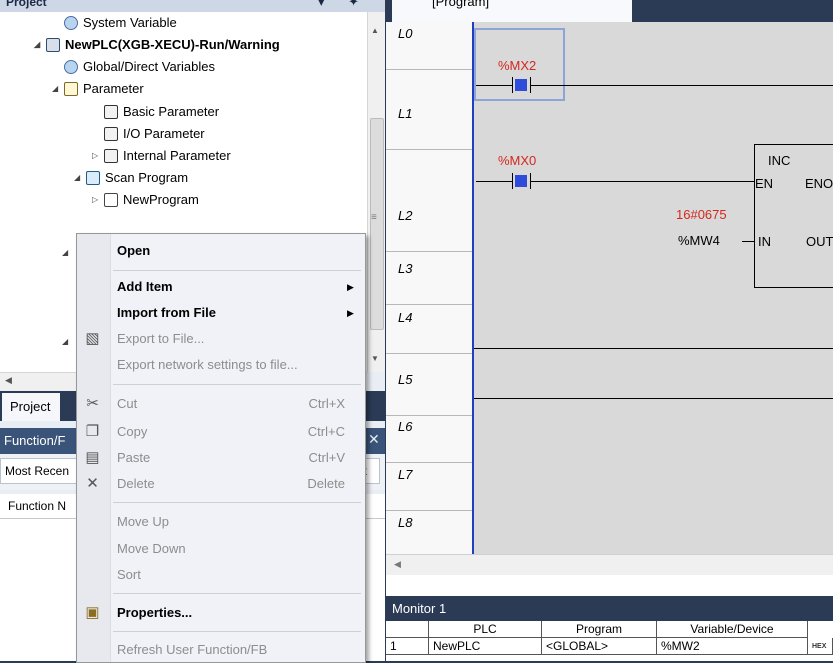  Describe the element at coordinates (92, 431) in the screenshot. I see `copy-icon: ❐` at that location.